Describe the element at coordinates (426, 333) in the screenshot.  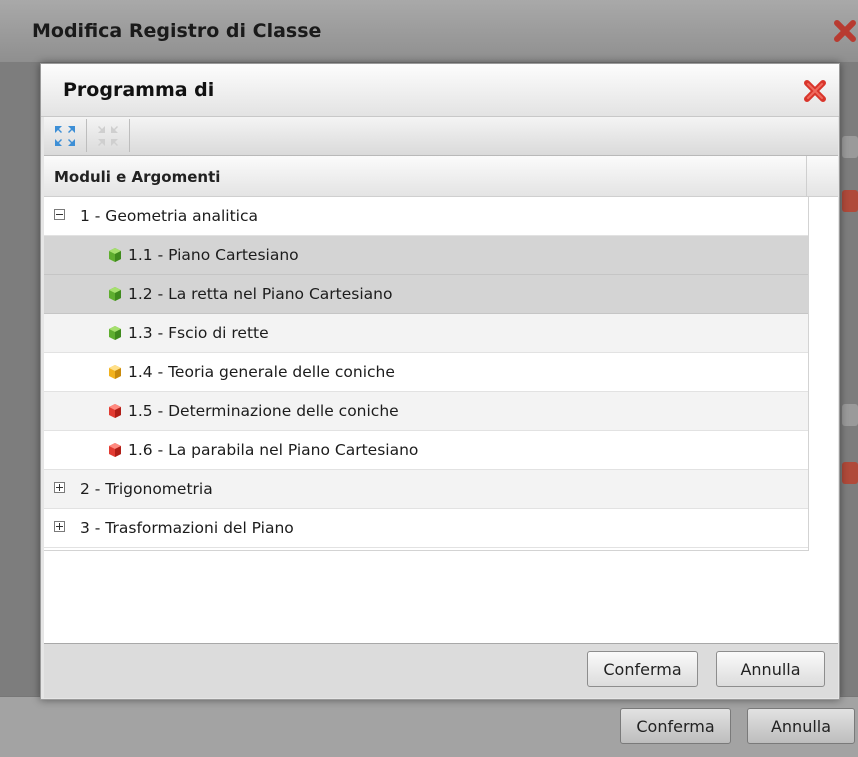
I see `tree-row-topic-1-3: 1.3 - Fscio di rette` at that location.